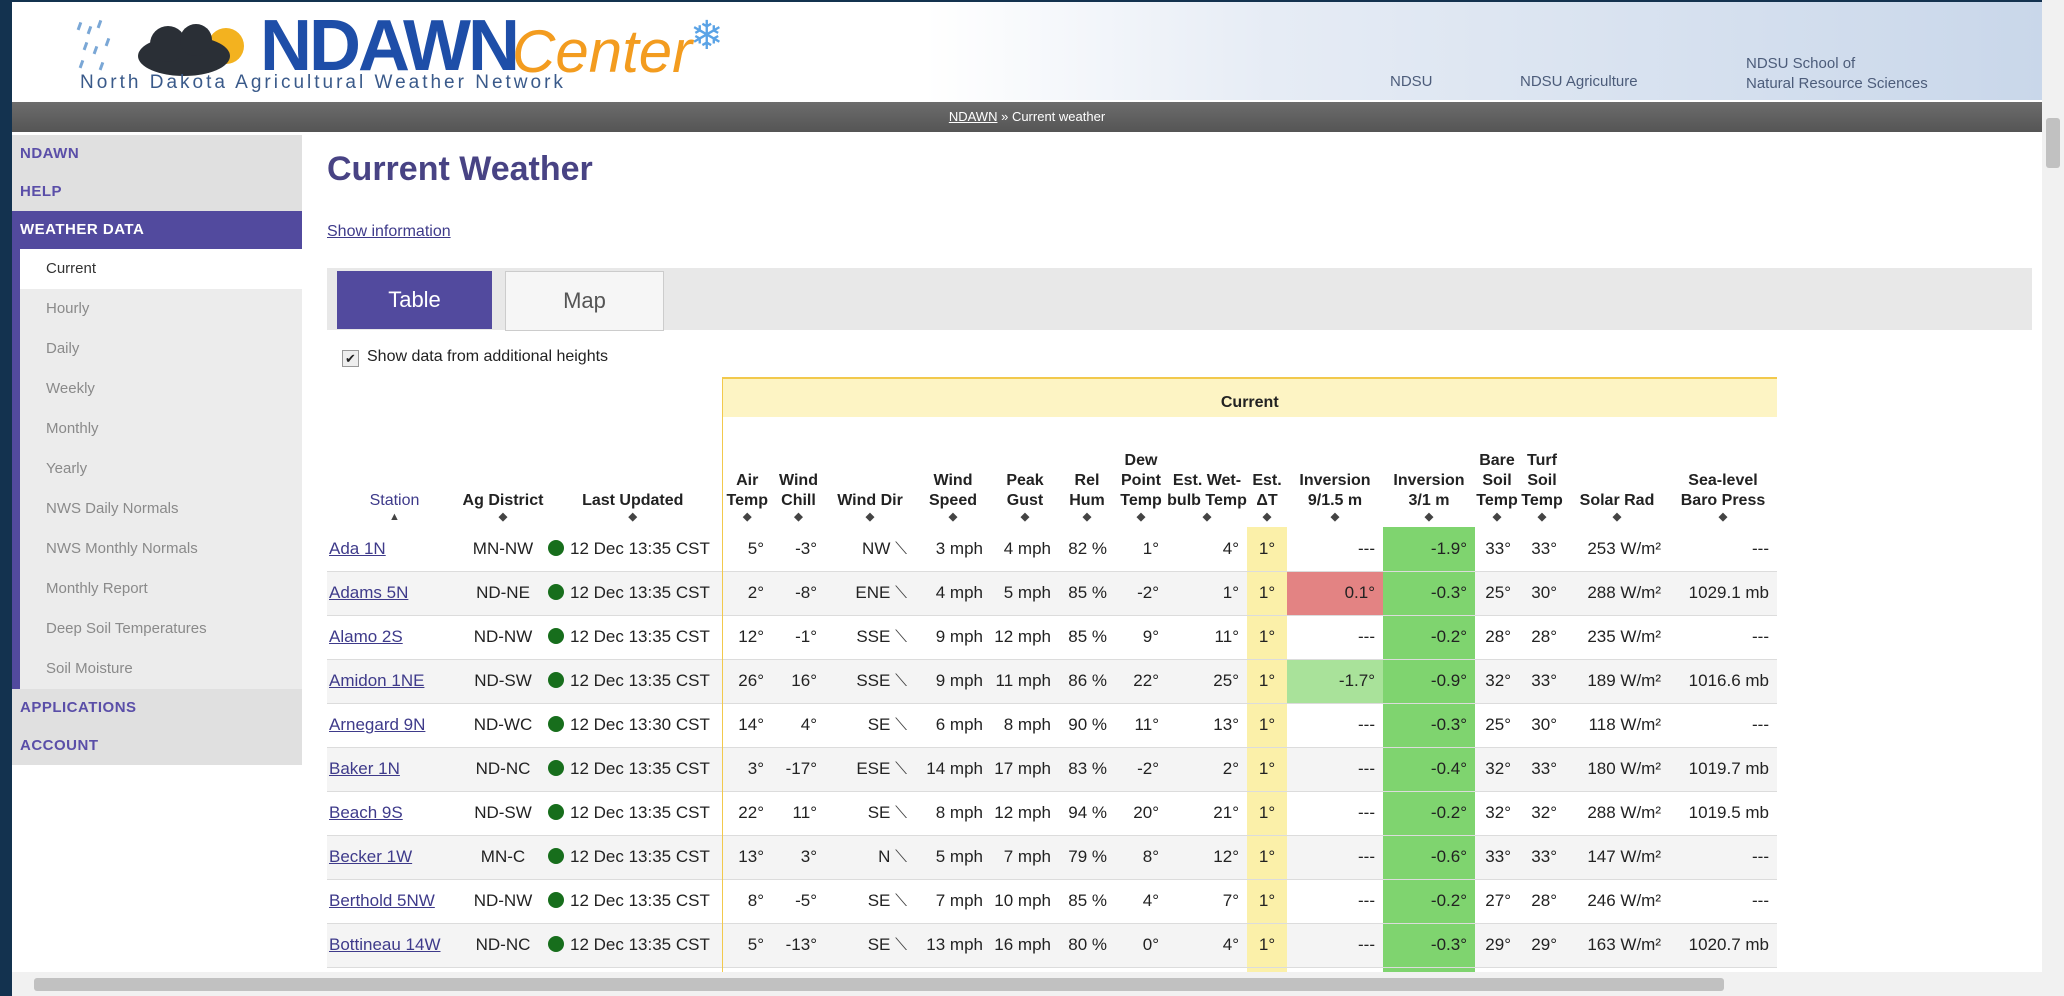  I want to click on col-header-inversion-9: Inversion 9/1.5 m ◆, so click(1335, 472).